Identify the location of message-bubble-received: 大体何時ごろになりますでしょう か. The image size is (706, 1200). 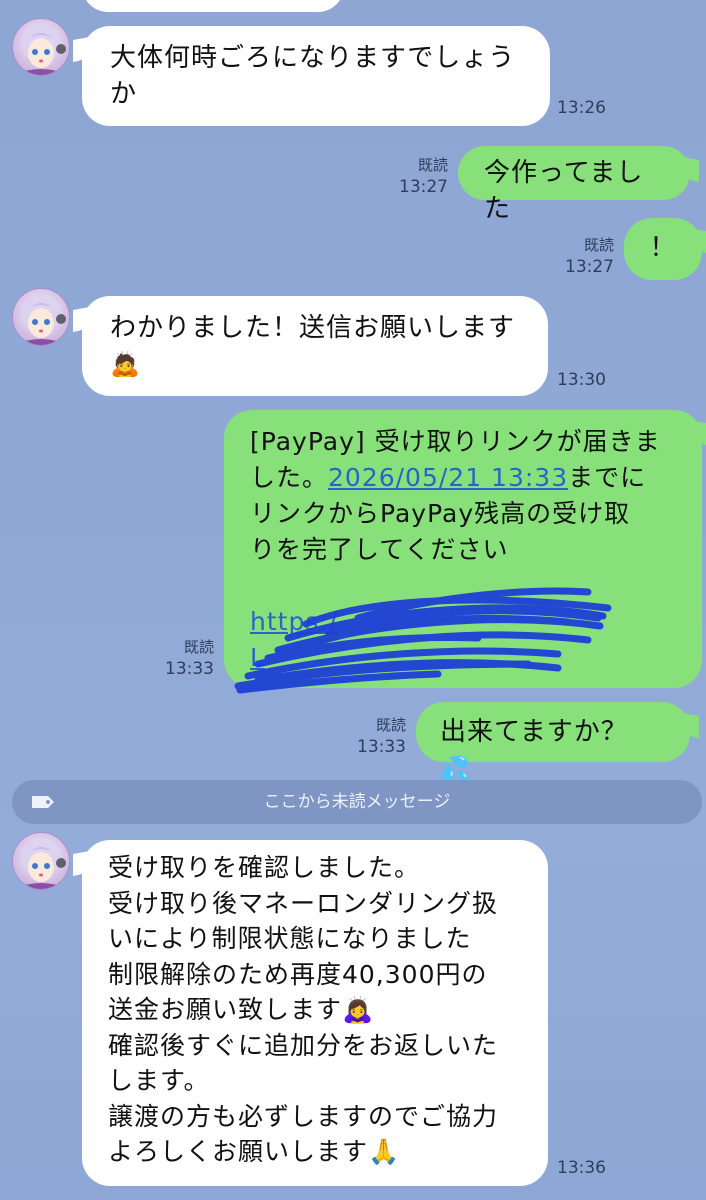
(316, 76).